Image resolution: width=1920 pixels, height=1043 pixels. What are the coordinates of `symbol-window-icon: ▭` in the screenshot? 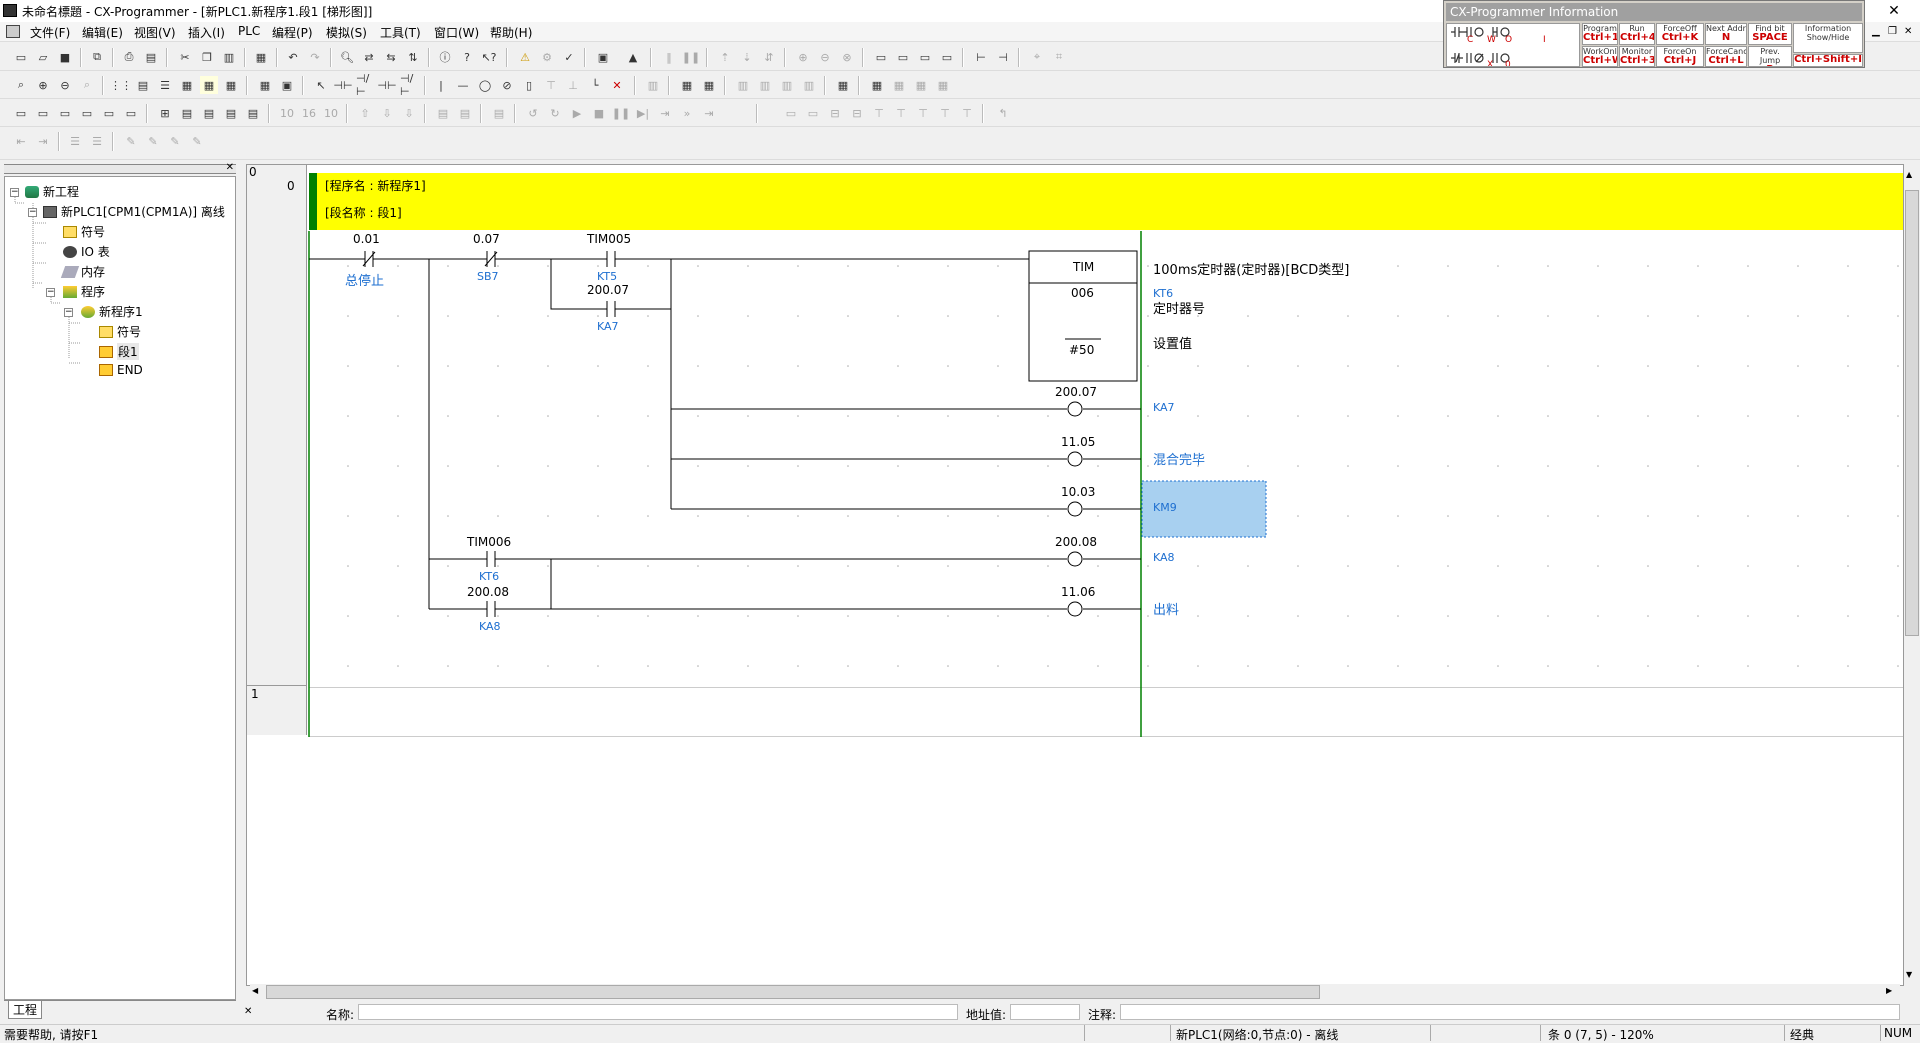 It's located at (43, 113).